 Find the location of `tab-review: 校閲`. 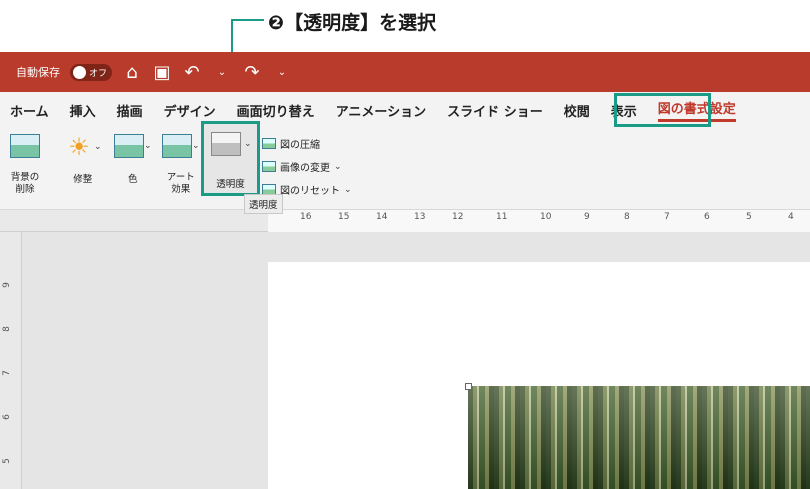

tab-review: 校閲 is located at coordinates (577, 110).